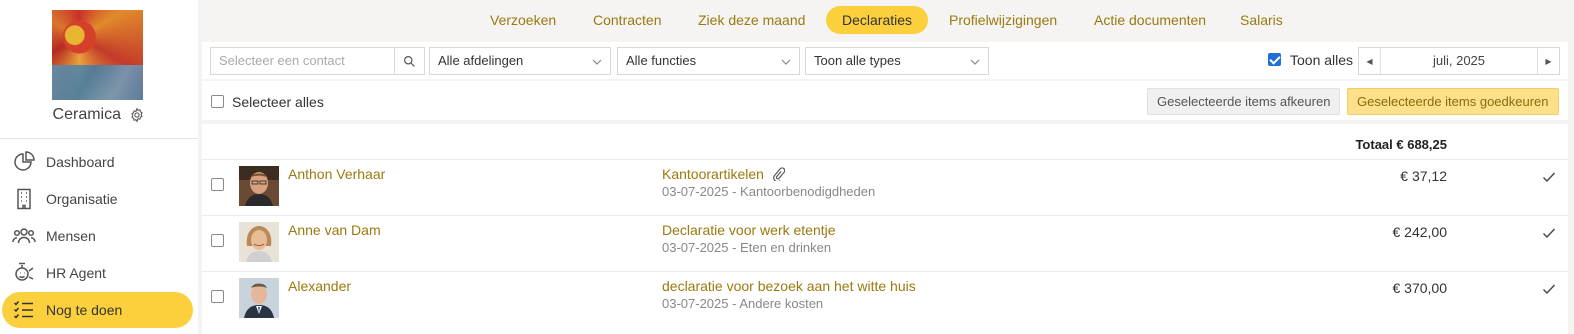 The image size is (1574, 334). What do you see at coordinates (1322, 60) in the screenshot?
I see `show-all-label: Toon alles` at bounding box center [1322, 60].